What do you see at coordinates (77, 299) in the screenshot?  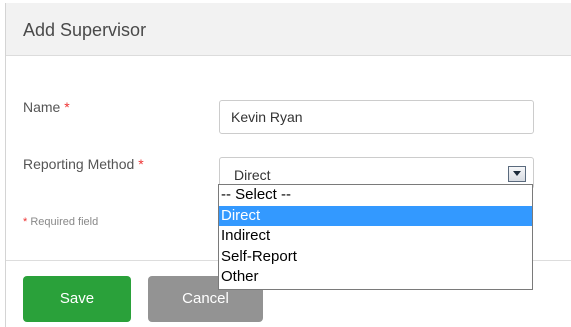 I see `save-button: Save` at bounding box center [77, 299].